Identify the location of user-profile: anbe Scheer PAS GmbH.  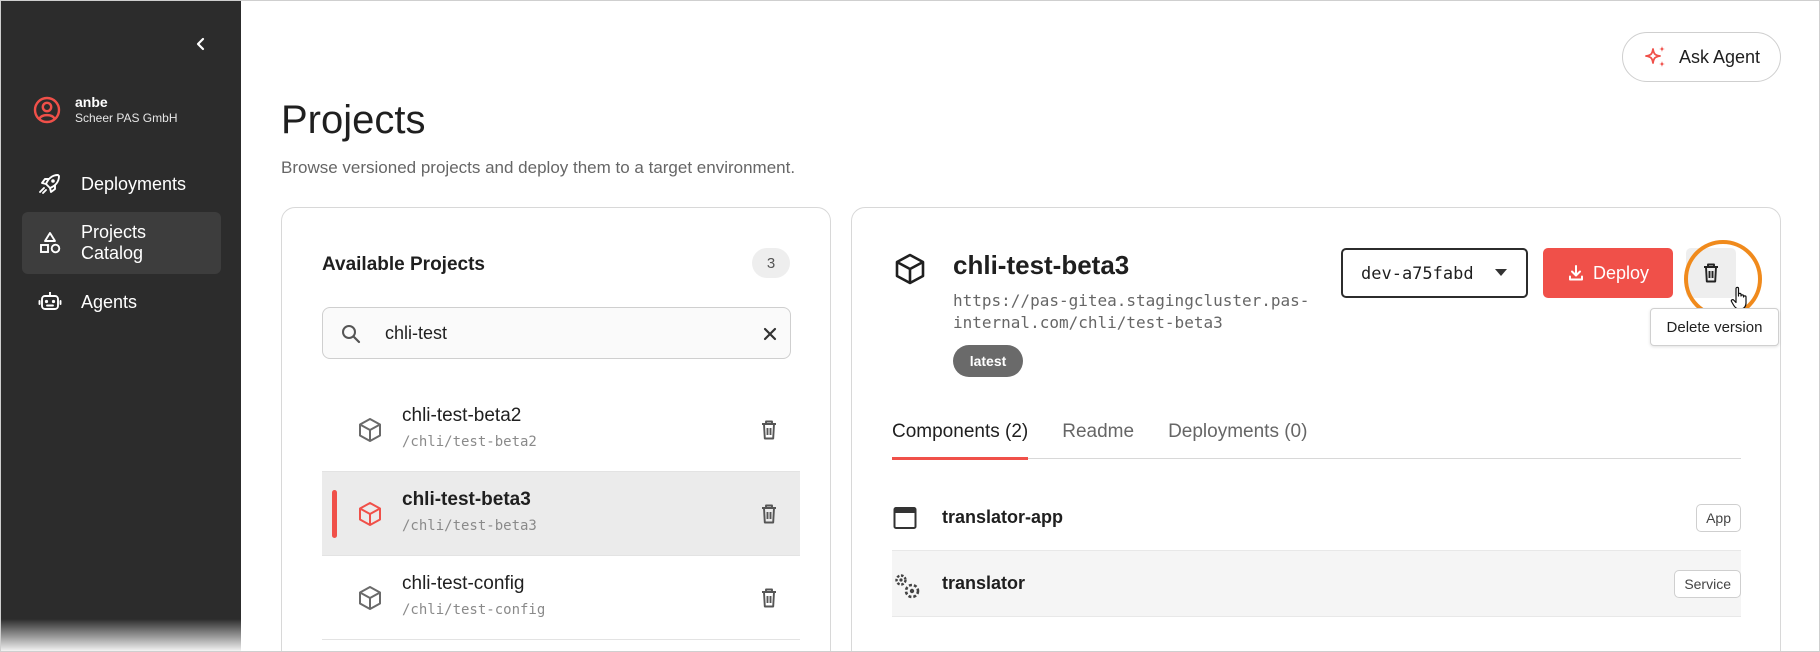
(105, 110).